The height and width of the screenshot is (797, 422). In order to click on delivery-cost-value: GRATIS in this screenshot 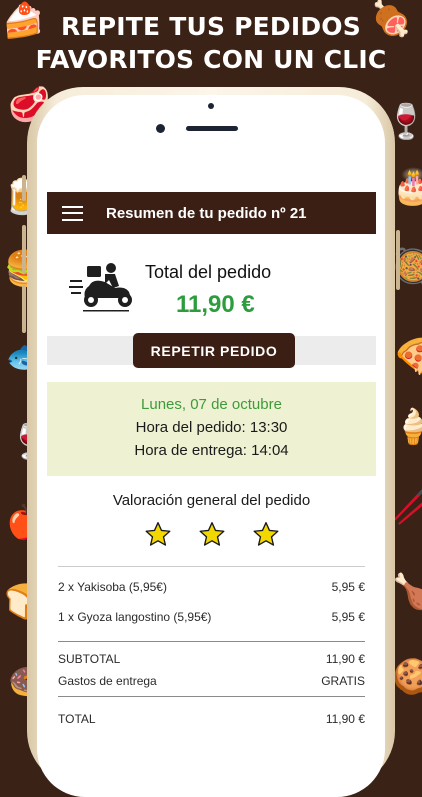, I will do `click(343, 681)`.